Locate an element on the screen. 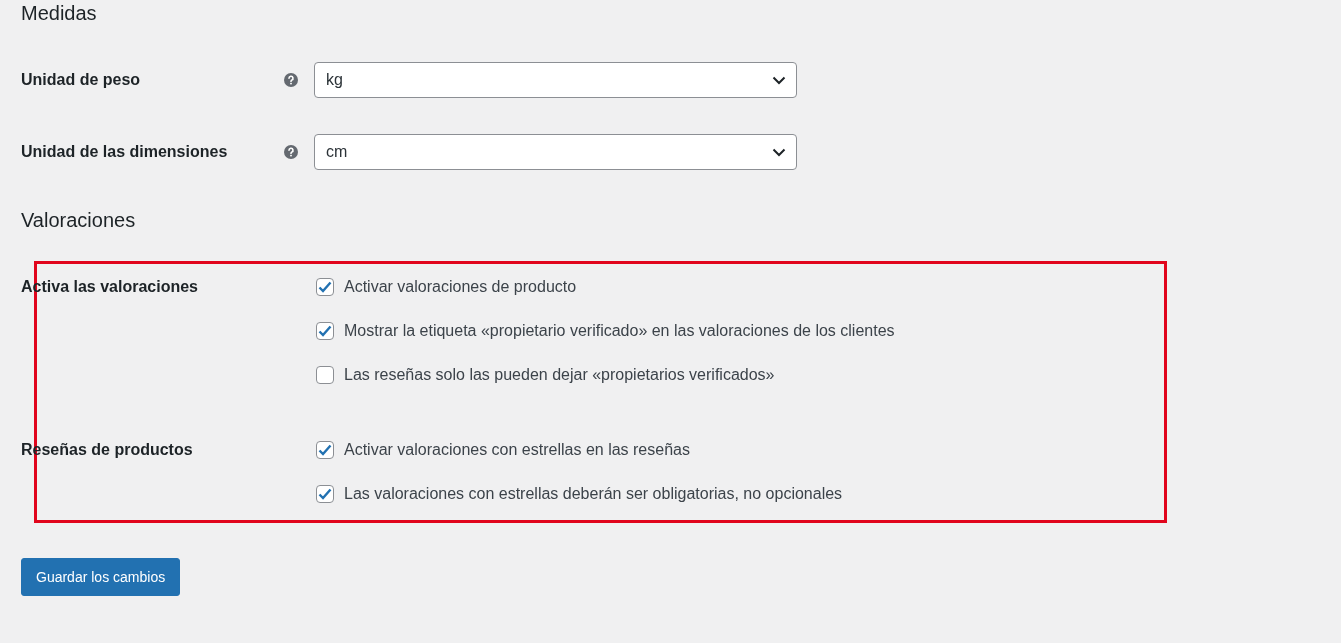 This screenshot has width=1341, height=643. section-heading: Valoraciones is located at coordinates (79, 220).